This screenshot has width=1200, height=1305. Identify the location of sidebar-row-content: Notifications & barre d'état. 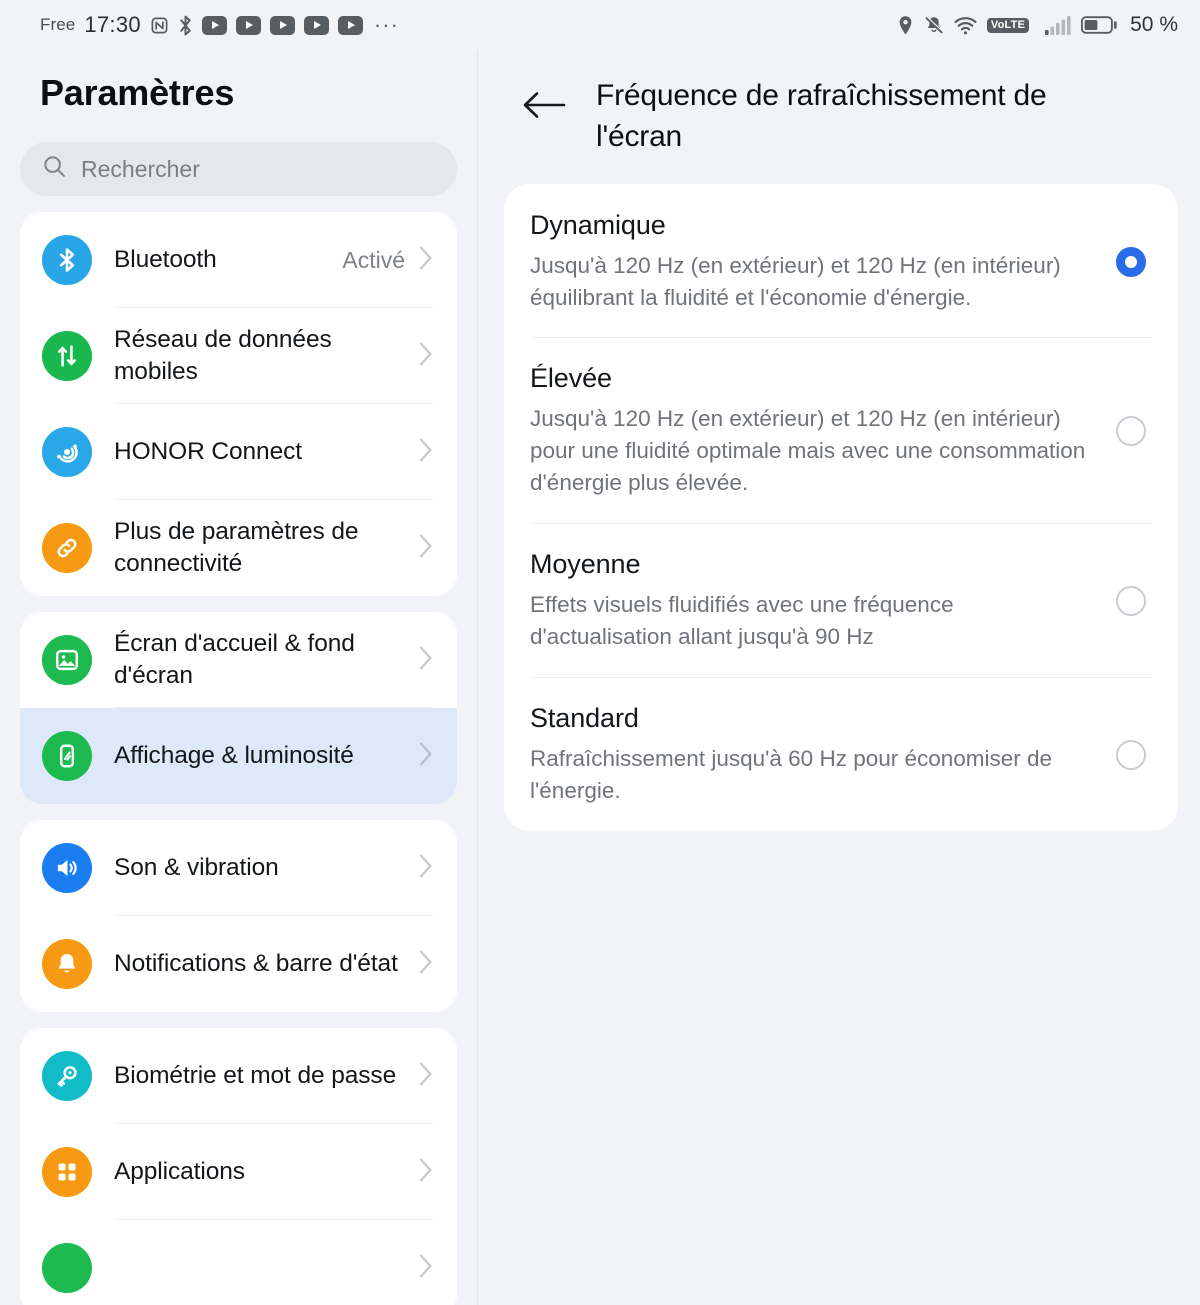
(273, 964).